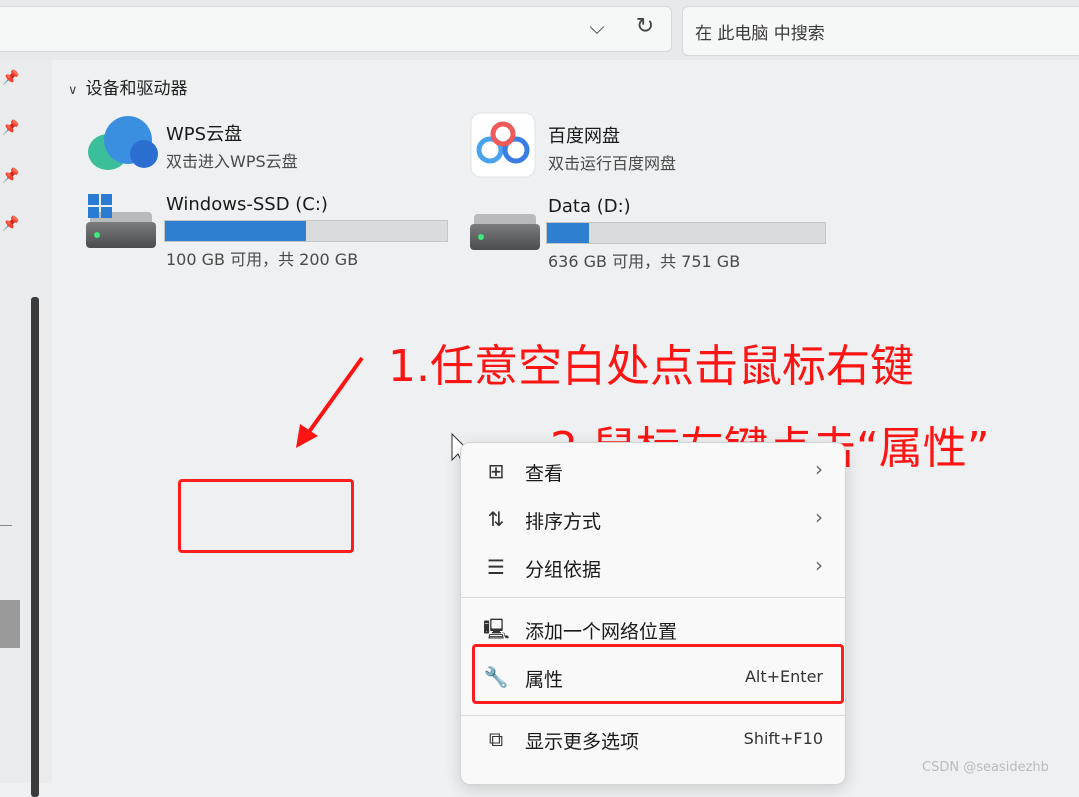 Image resolution: width=1079 pixels, height=797 pixels. I want to click on annotation-properties-box, so click(658, 674).